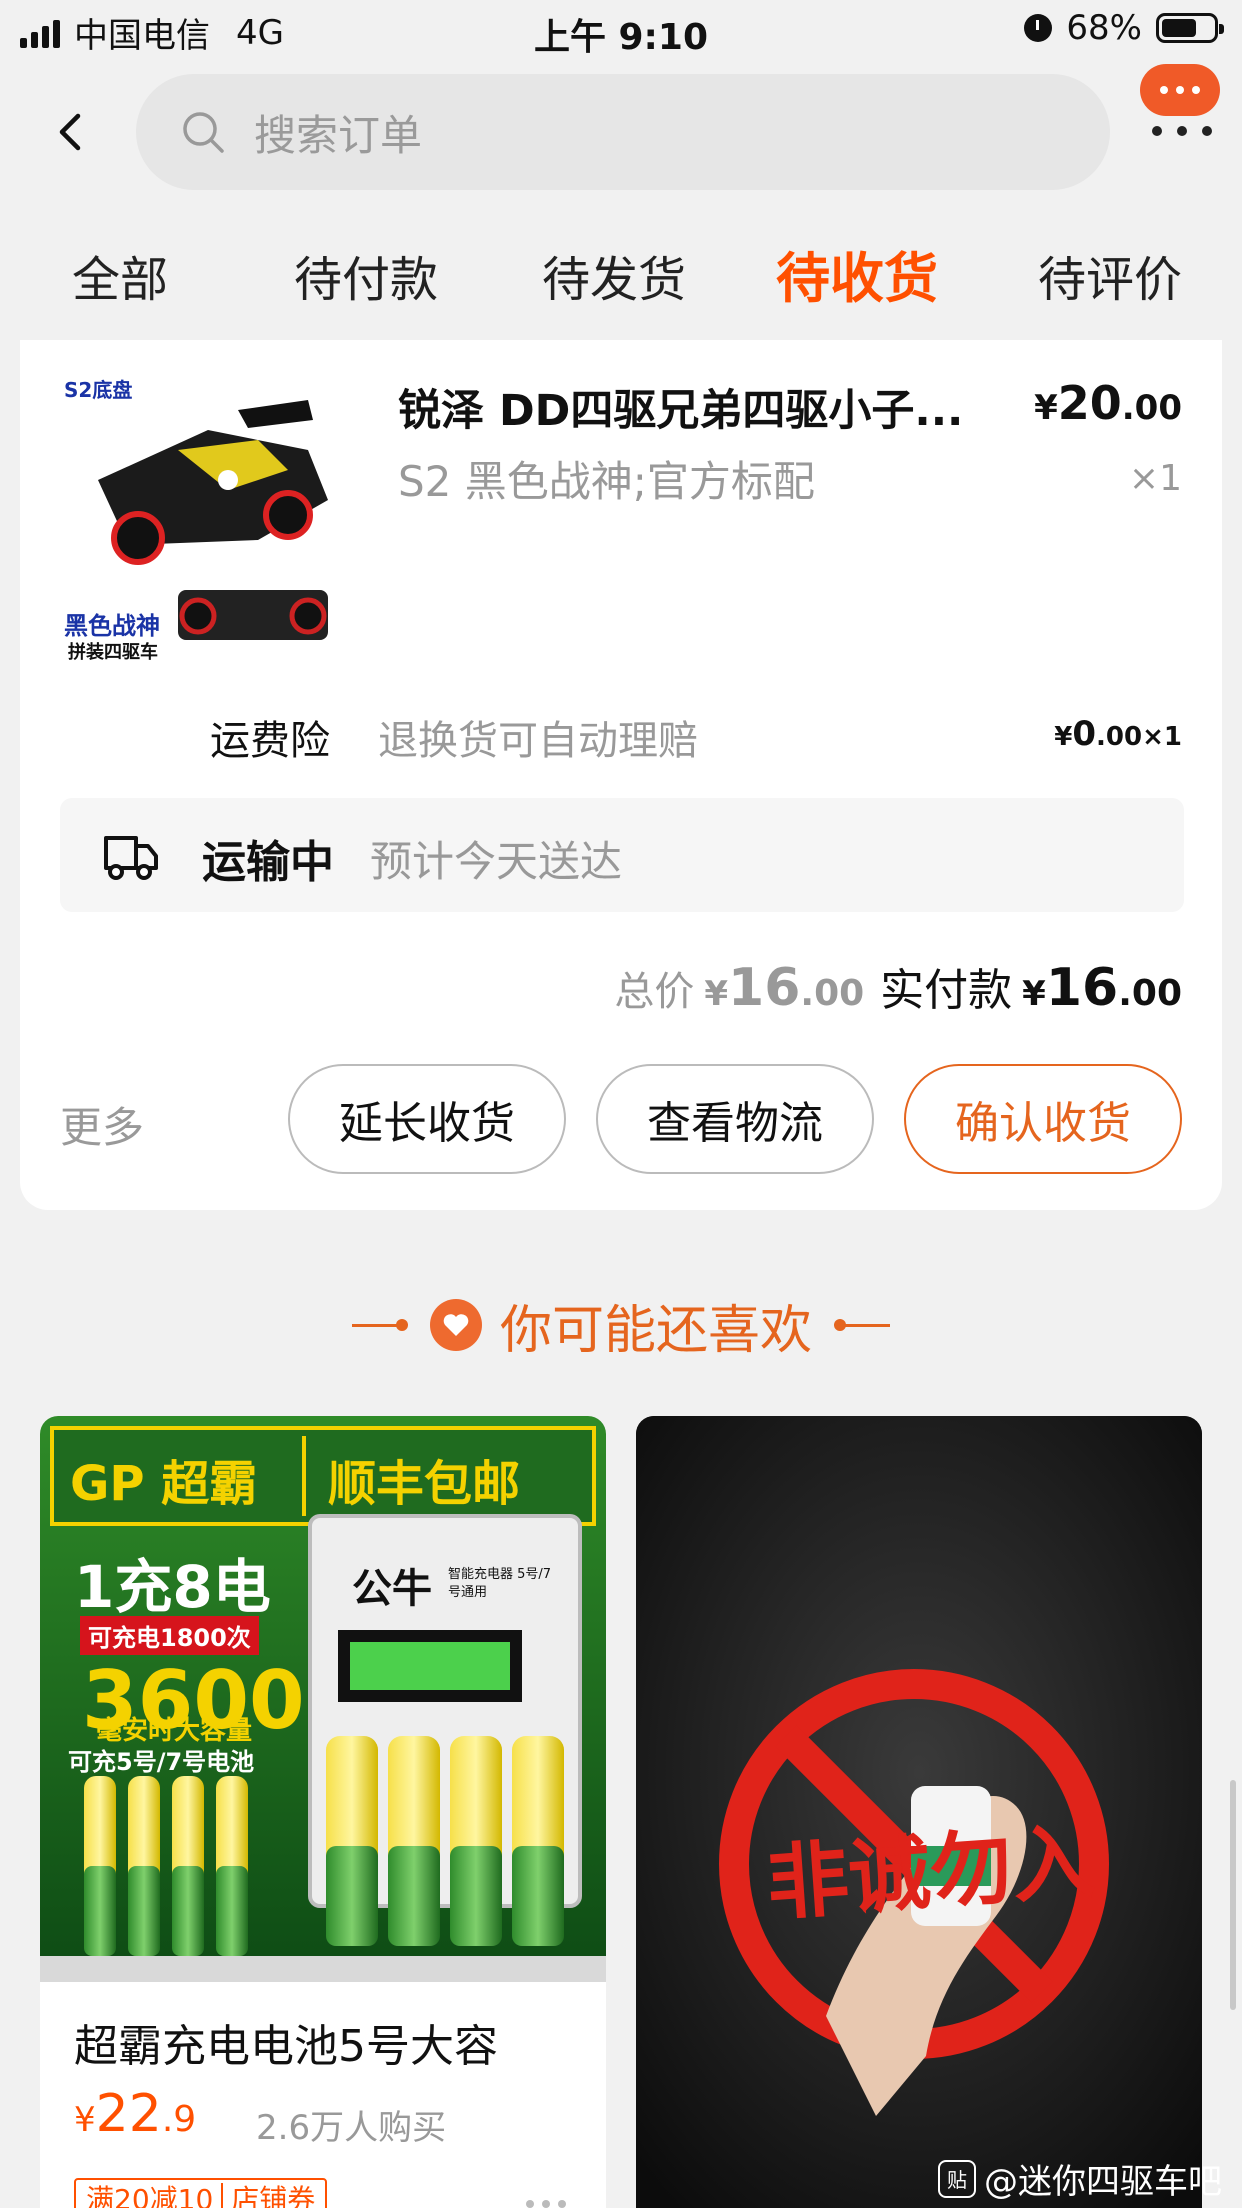  What do you see at coordinates (164, 1484) in the screenshot?
I see `image-brand: GP 超霸` at bounding box center [164, 1484].